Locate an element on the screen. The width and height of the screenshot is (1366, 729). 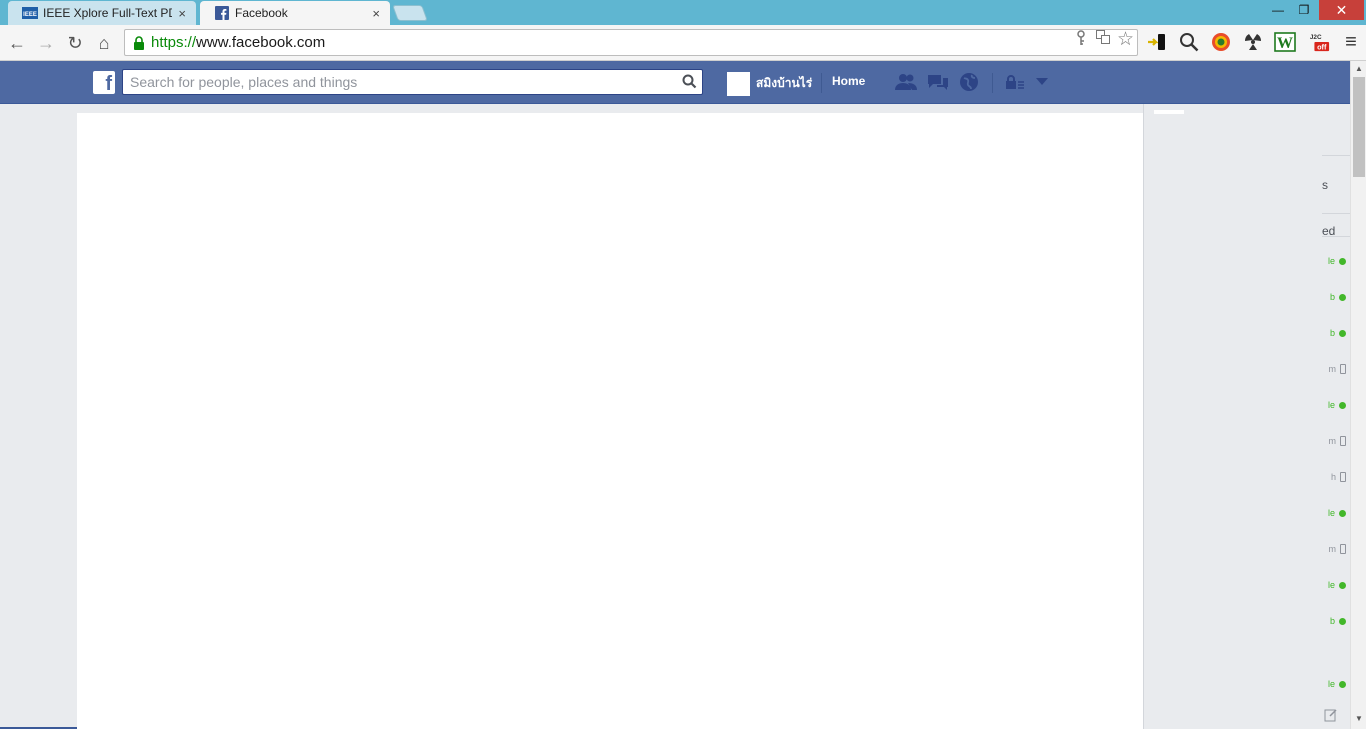
word-w-icon: W is located at coordinates (1285, 42).